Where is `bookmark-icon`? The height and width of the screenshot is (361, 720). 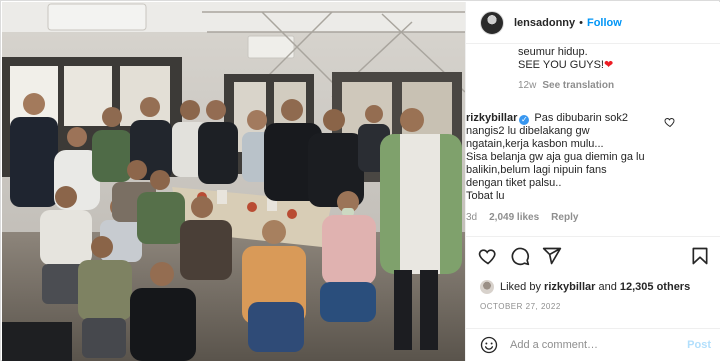
bookmark-icon is located at coordinates (700, 256).